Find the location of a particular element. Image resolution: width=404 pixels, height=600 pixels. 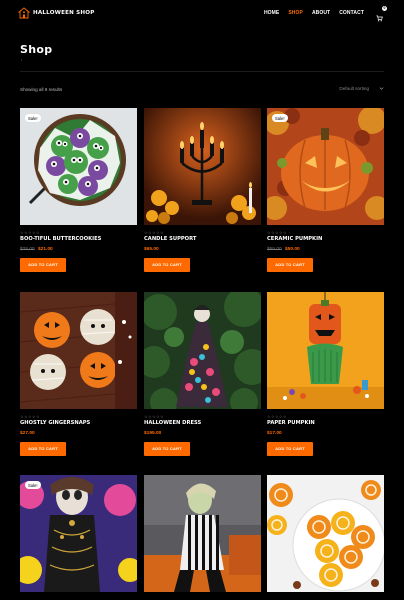

nav-about: ABOUT is located at coordinates (321, 13).